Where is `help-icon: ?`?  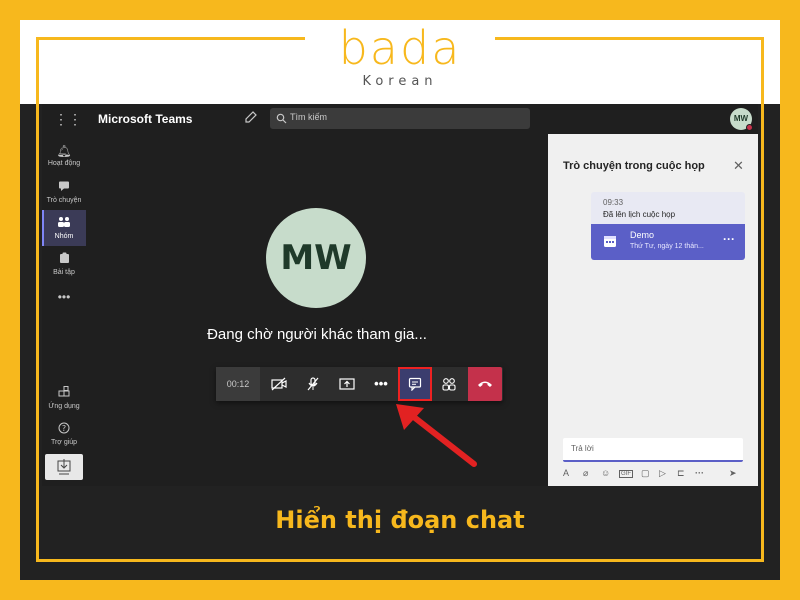 help-icon: ? is located at coordinates (64, 429).